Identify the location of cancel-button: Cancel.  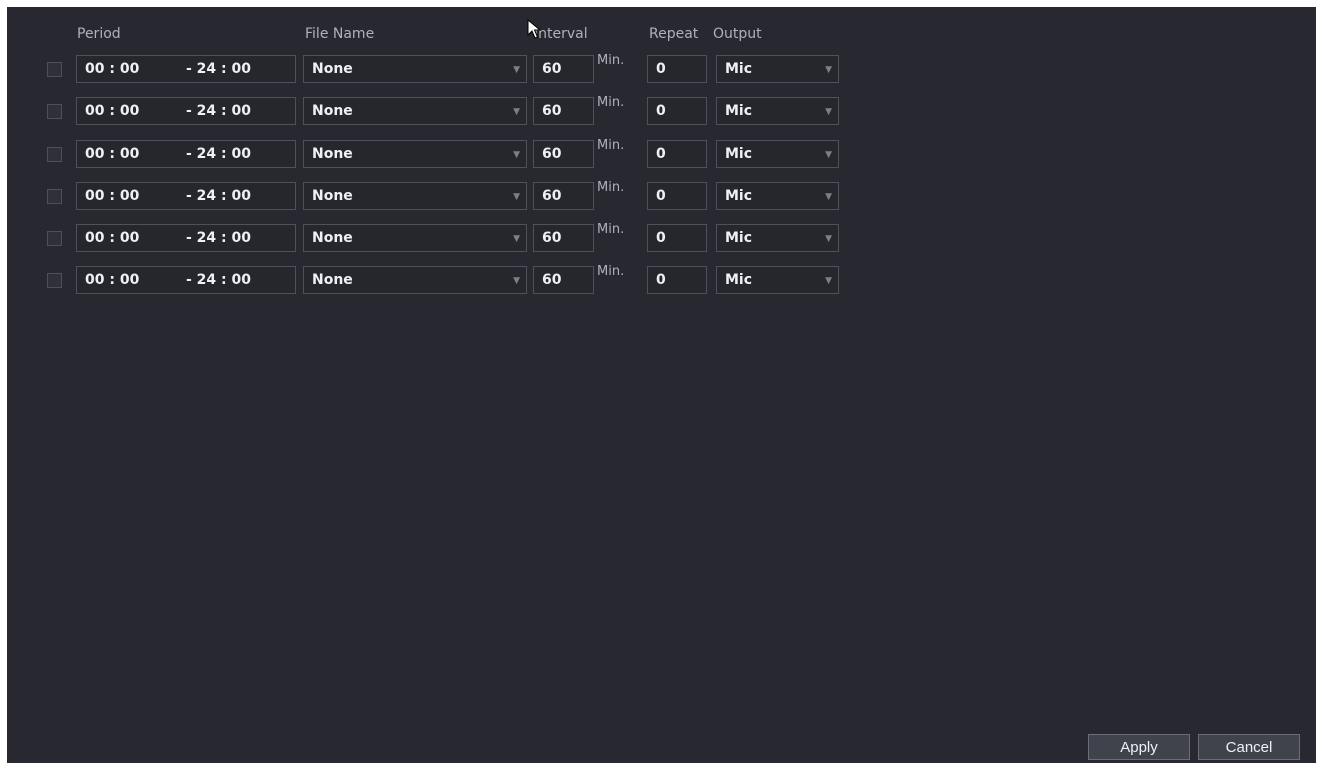
(1249, 747).